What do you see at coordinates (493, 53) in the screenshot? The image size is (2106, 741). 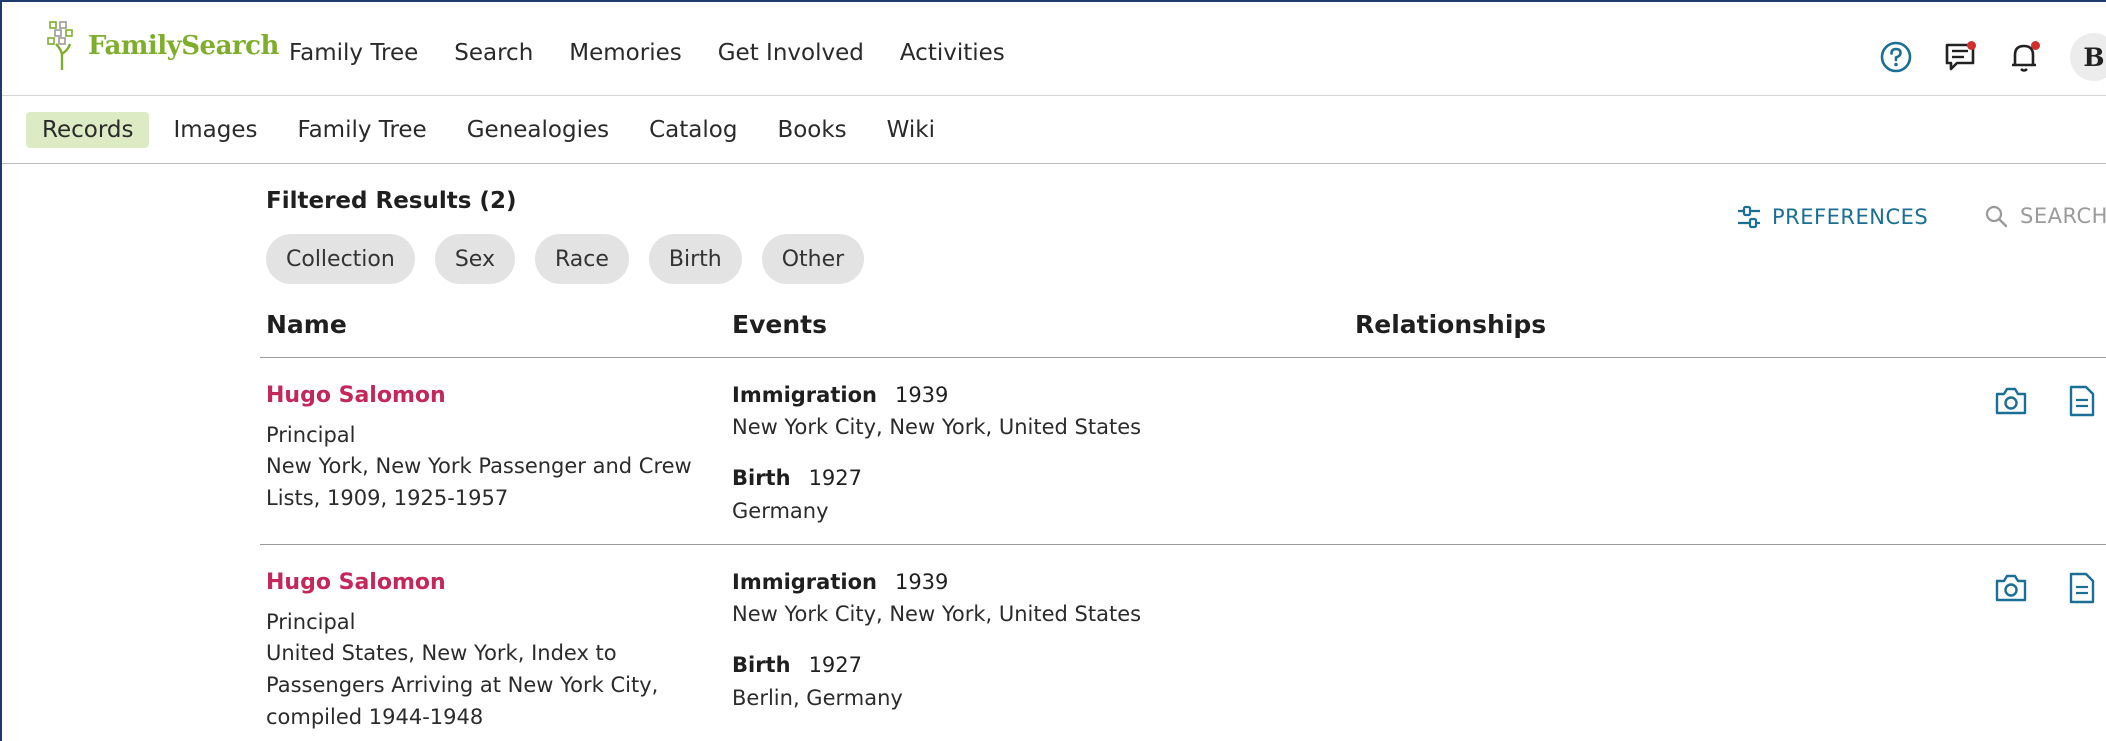 I see `nav-search: Search` at bounding box center [493, 53].